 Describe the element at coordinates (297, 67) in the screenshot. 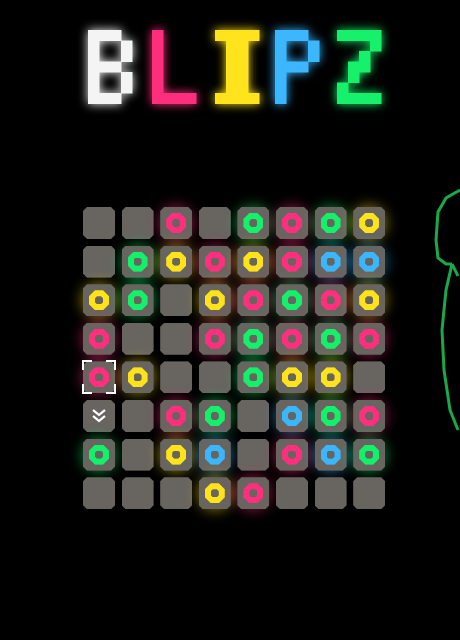

I see `title-letter-p: P` at that location.